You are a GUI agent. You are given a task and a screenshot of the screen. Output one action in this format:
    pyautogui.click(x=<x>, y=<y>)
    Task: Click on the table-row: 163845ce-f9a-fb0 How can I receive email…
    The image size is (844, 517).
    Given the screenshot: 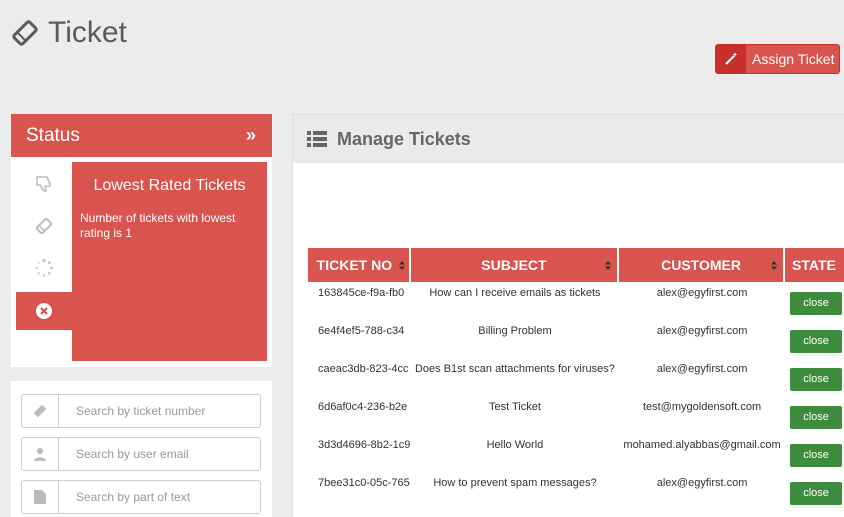 What is the action you would take?
    pyautogui.click(x=576, y=301)
    